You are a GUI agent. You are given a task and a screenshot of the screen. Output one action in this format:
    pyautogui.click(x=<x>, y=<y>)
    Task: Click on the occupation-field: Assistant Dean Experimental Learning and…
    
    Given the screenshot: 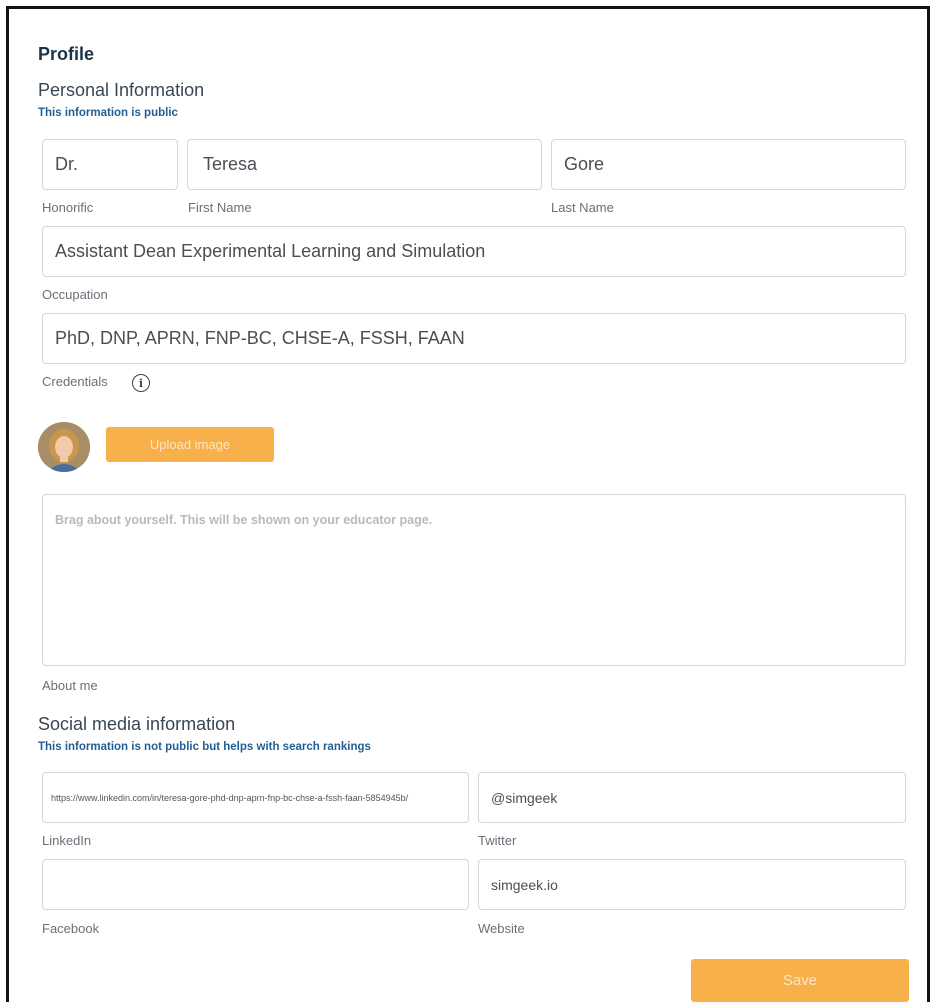 What is the action you would take?
    pyautogui.click(x=474, y=251)
    